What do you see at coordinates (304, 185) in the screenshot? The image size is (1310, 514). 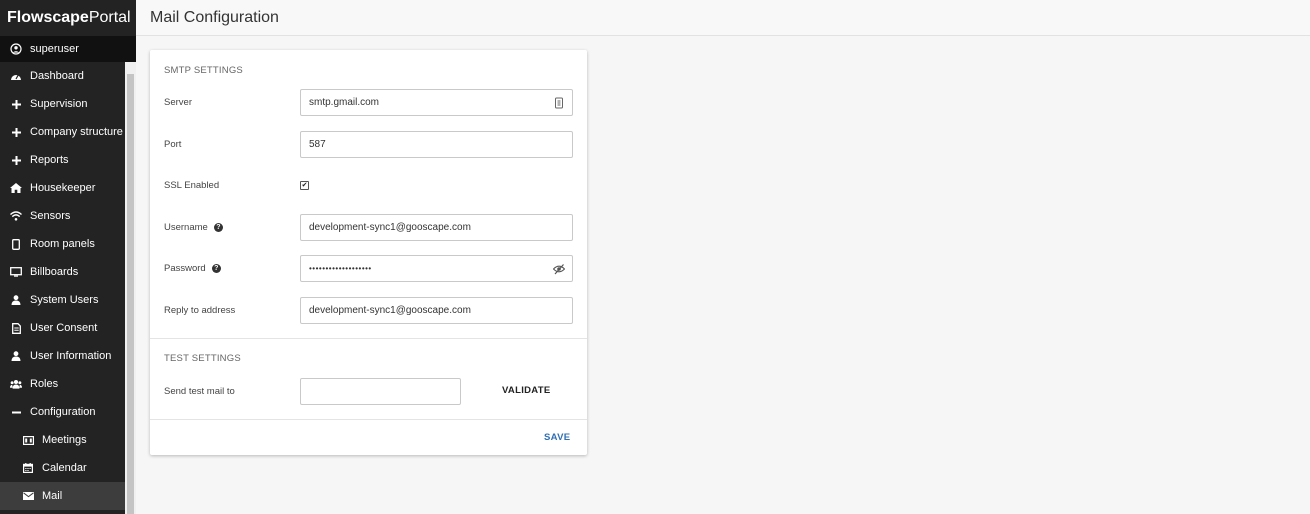 I see `ssl-enabled-checkbox: ✔` at bounding box center [304, 185].